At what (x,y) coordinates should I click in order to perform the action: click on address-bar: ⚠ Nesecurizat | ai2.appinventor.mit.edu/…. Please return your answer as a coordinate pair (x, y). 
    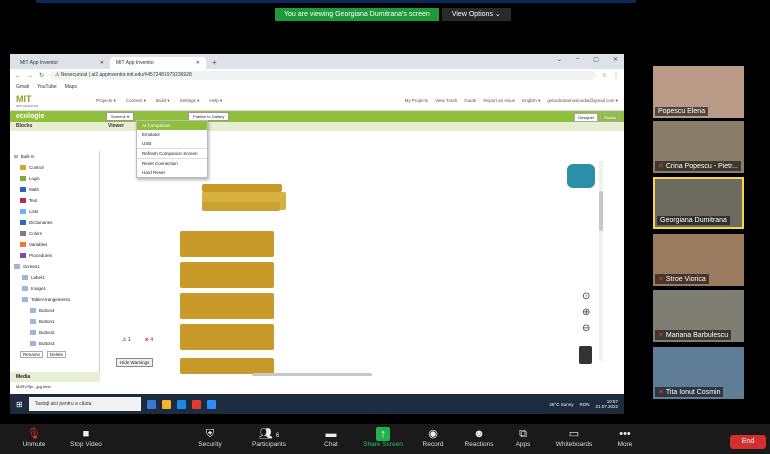
    Looking at the image, I should click on (323, 75).